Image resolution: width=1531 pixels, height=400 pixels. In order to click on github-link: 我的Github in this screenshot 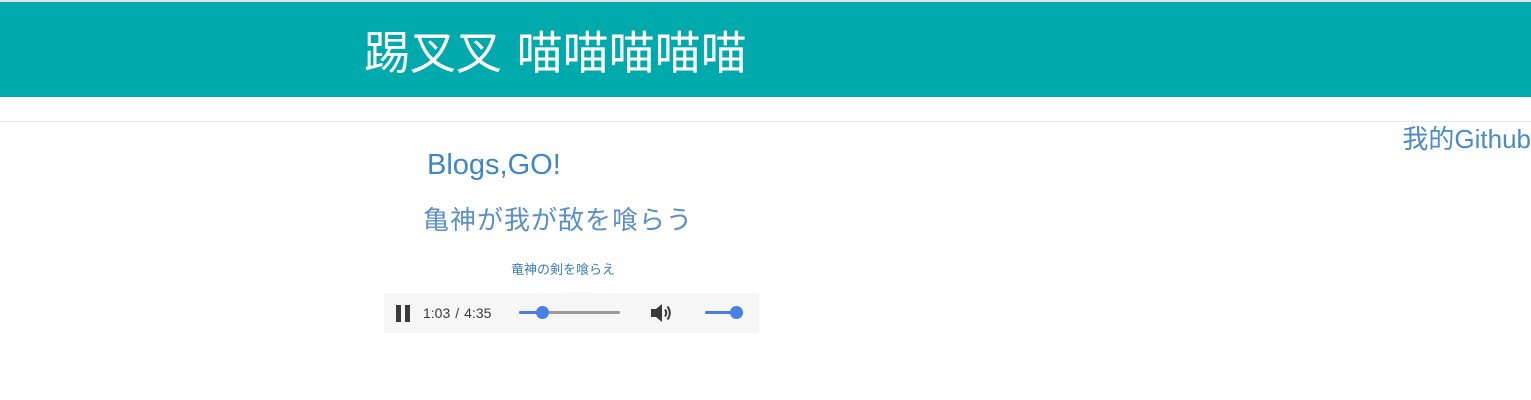, I will do `click(1465, 139)`.